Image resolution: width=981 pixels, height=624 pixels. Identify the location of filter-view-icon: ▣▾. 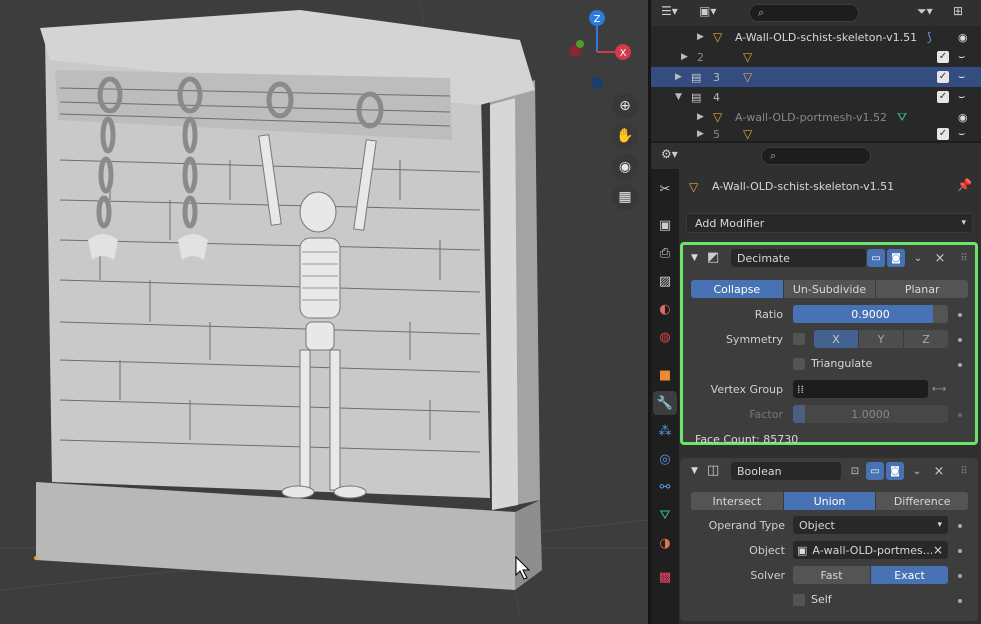
(713, 13).